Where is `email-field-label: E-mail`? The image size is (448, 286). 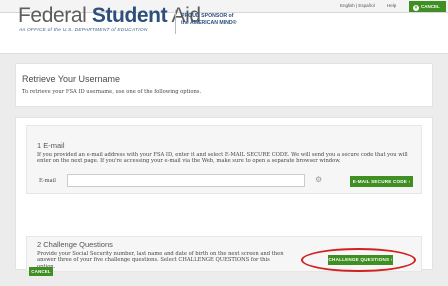 email-field-label: E-mail is located at coordinates (47, 181).